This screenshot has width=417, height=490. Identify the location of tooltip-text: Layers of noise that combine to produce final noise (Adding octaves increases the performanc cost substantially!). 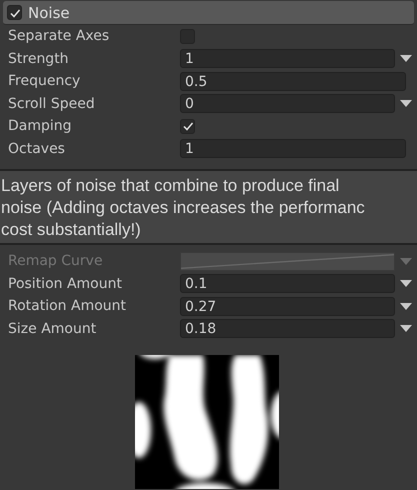
(183, 208).